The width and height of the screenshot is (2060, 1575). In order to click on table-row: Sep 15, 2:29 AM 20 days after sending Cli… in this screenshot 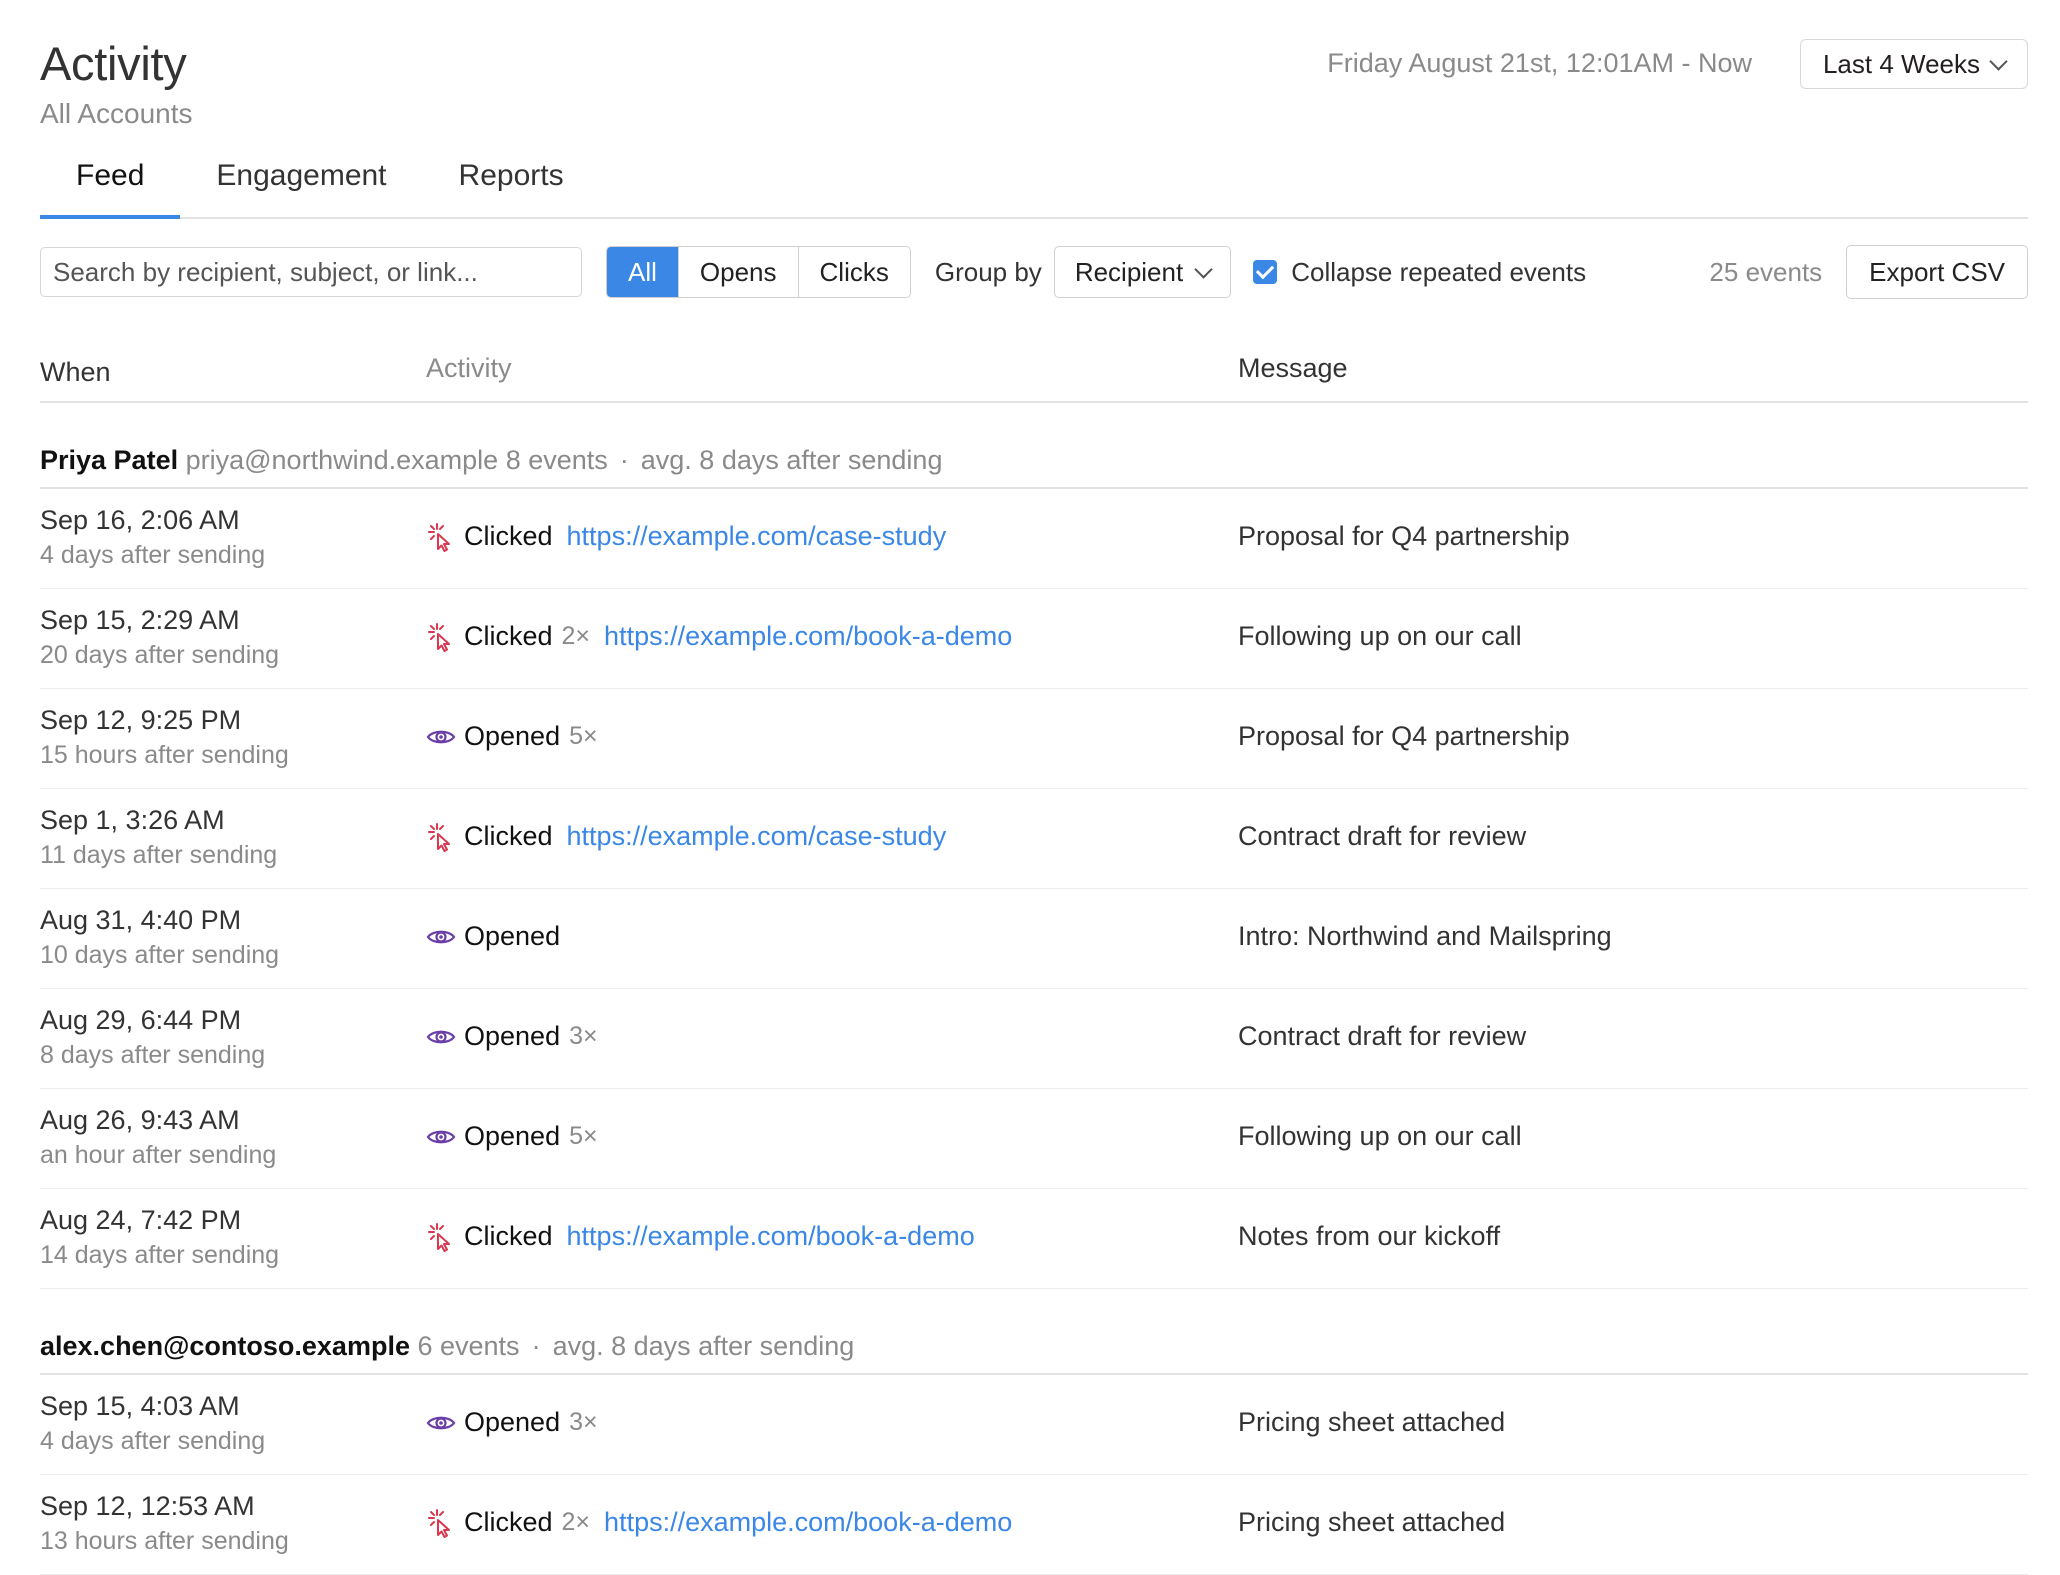, I will do `click(1034, 639)`.